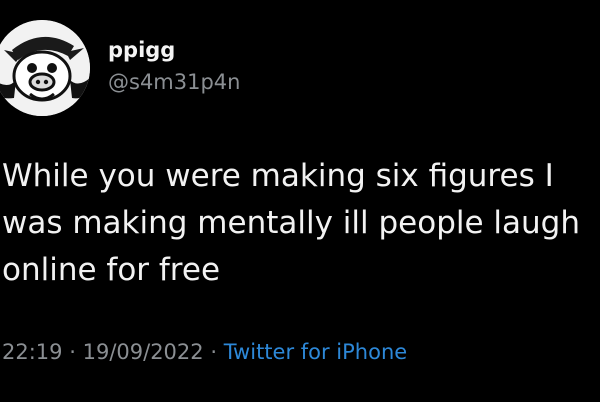 The height and width of the screenshot is (402, 600). Describe the element at coordinates (32, 352) in the screenshot. I see `tweet-time: 22:19` at that location.